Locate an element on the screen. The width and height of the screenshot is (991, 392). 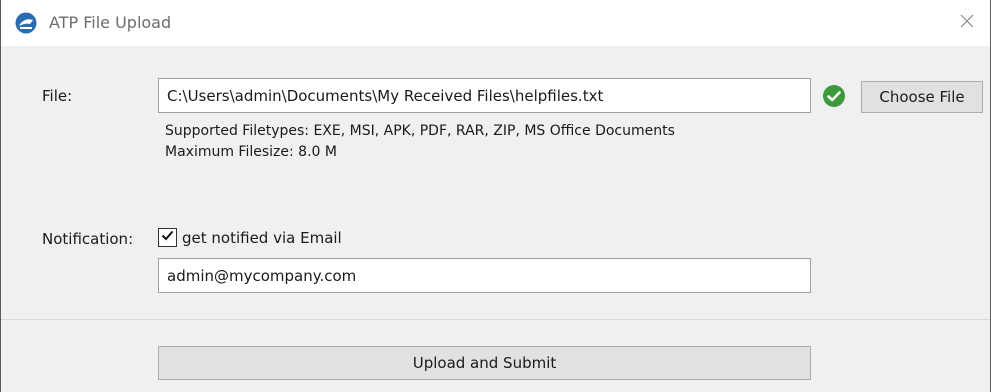
checkmark-icon is located at coordinates (167, 237).